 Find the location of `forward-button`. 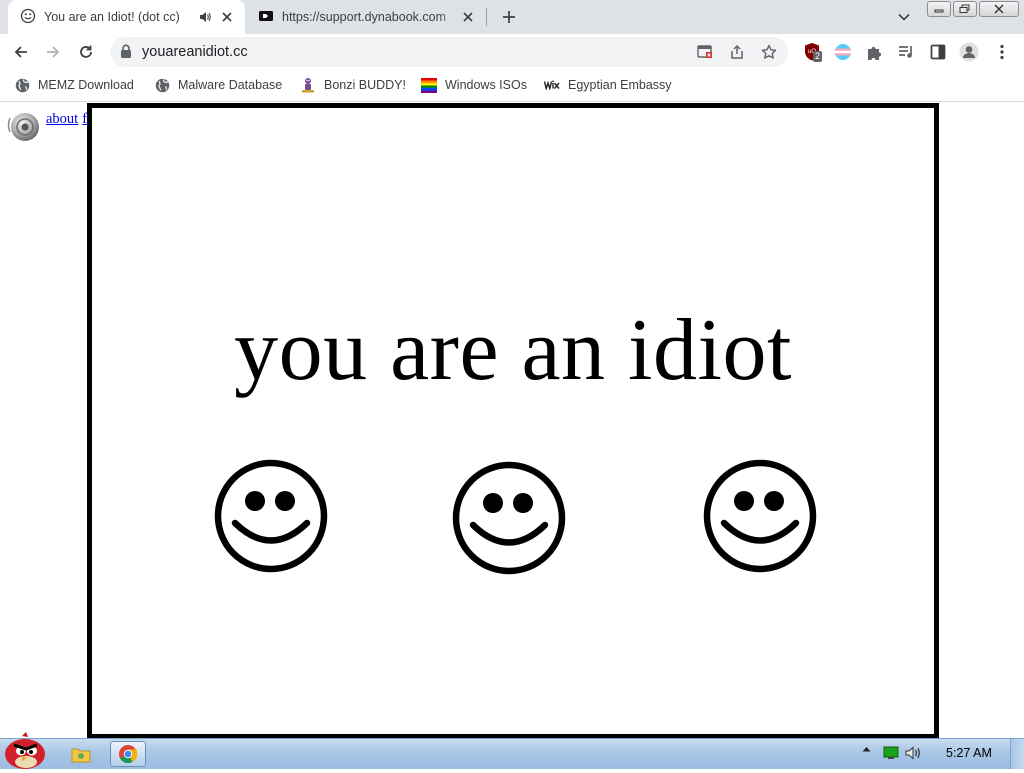

forward-button is located at coordinates (53, 52).